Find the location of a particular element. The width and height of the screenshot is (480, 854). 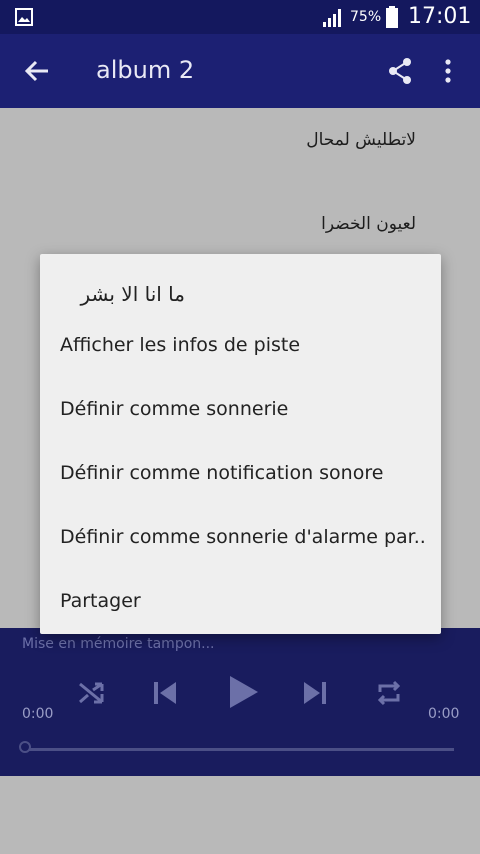

menu-item-set-notification: Définir comme notification sonore is located at coordinates (221, 473).